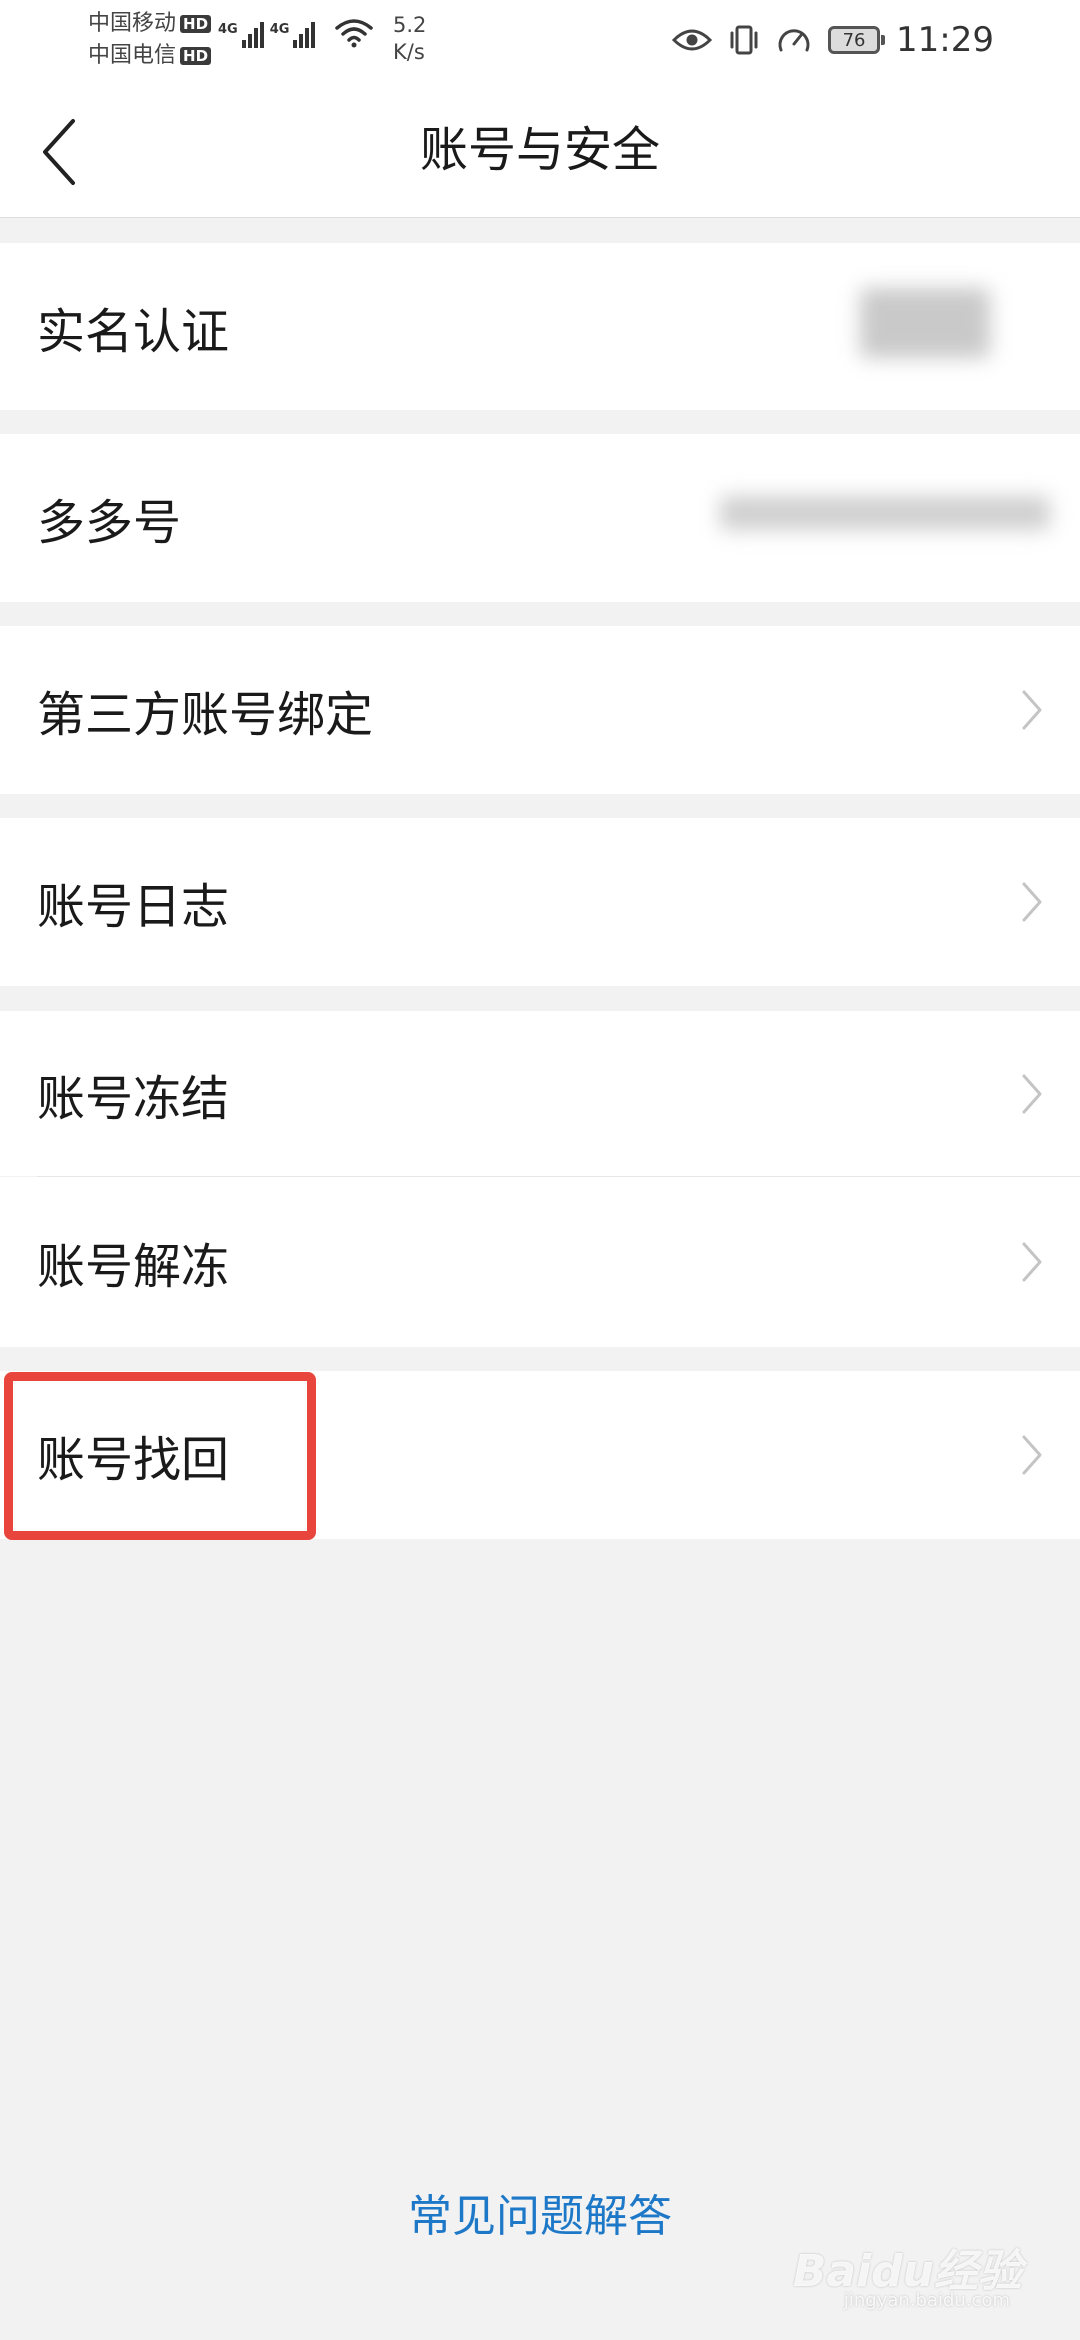 The image size is (1080, 2340). I want to click on status-bar: 中国移动 HD 中国电信 HD 4G 4G 5.2 K/s 76 11:29, so click(540, 41).